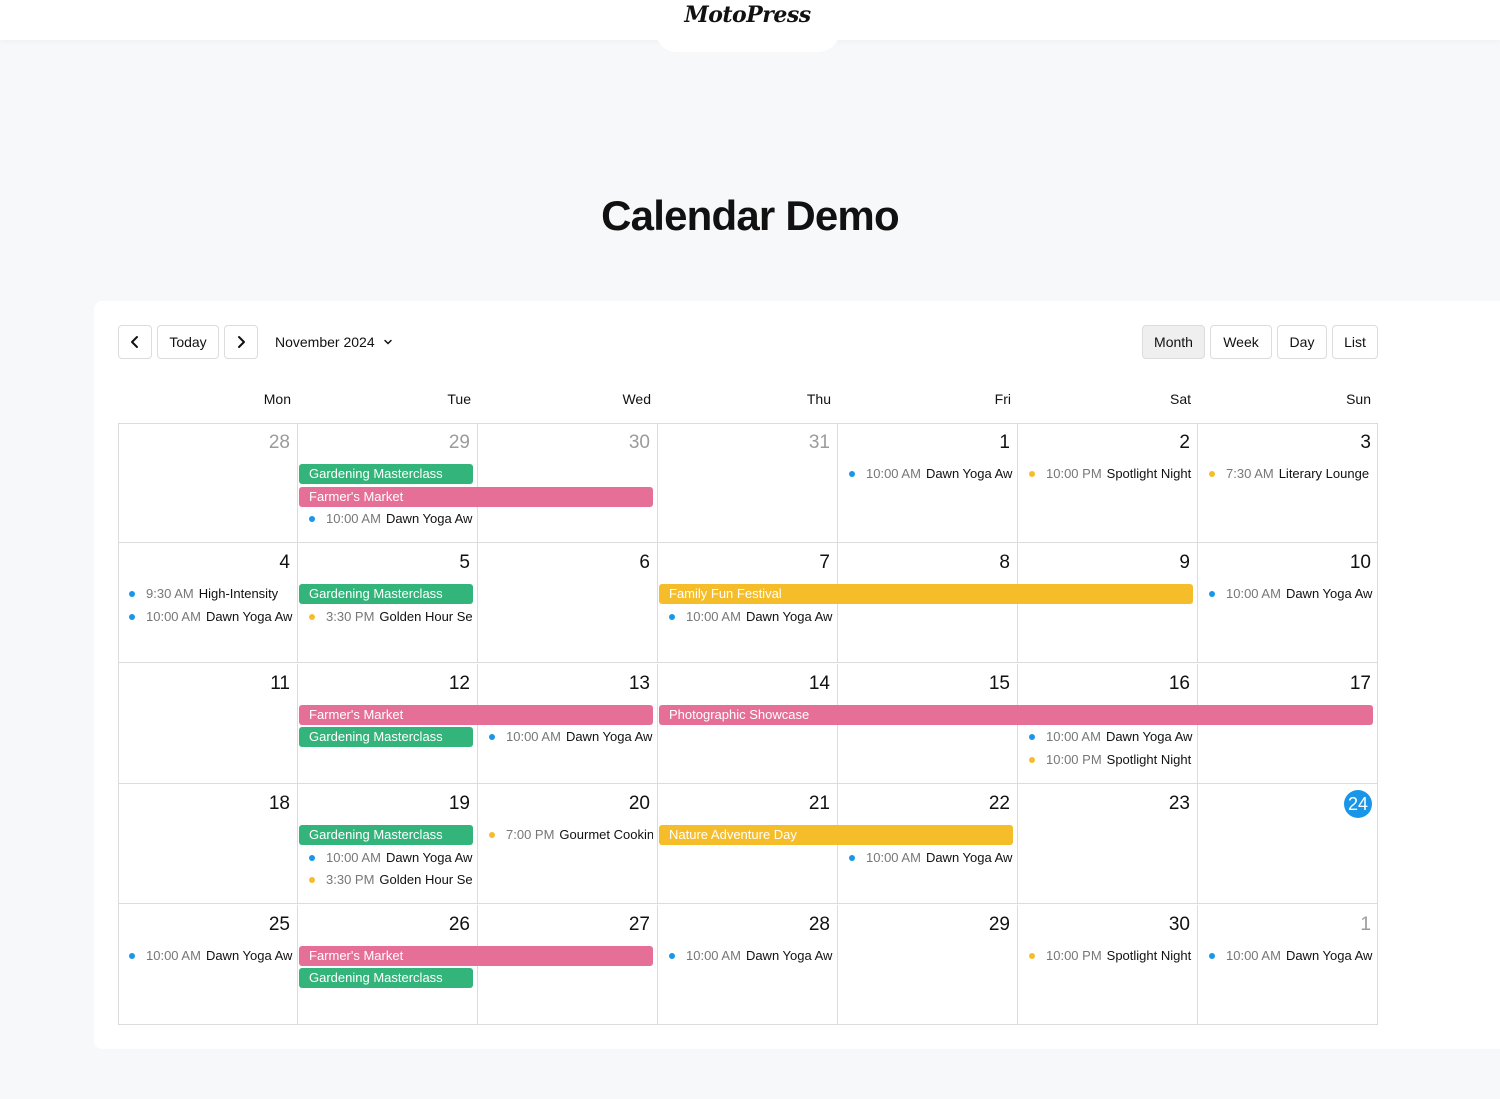 The height and width of the screenshot is (1099, 1500). Describe the element at coordinates (1016, 714) in the screenshot. I see `multi-day-event: Photographic Showcase` at that location.